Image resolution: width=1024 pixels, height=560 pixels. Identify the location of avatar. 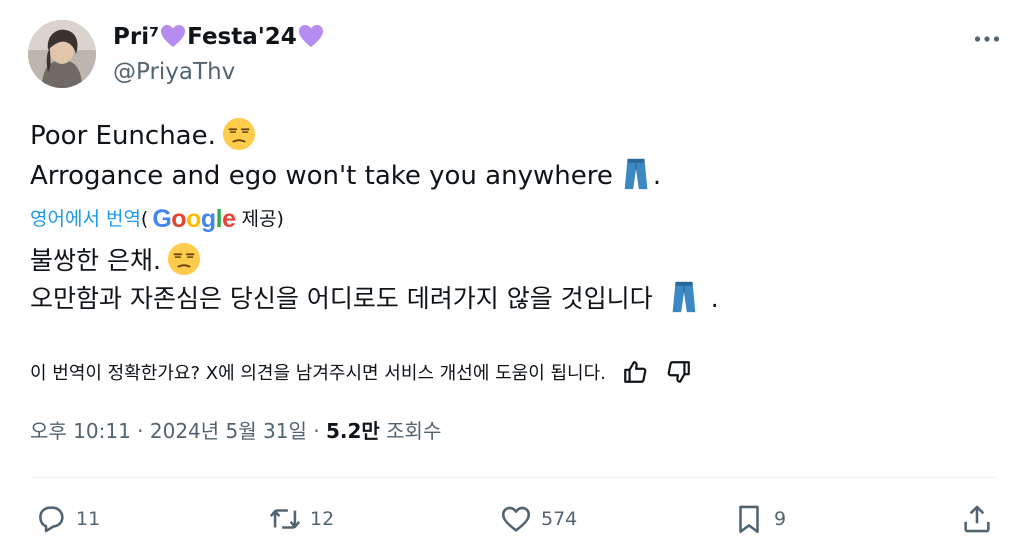
(62, 54).